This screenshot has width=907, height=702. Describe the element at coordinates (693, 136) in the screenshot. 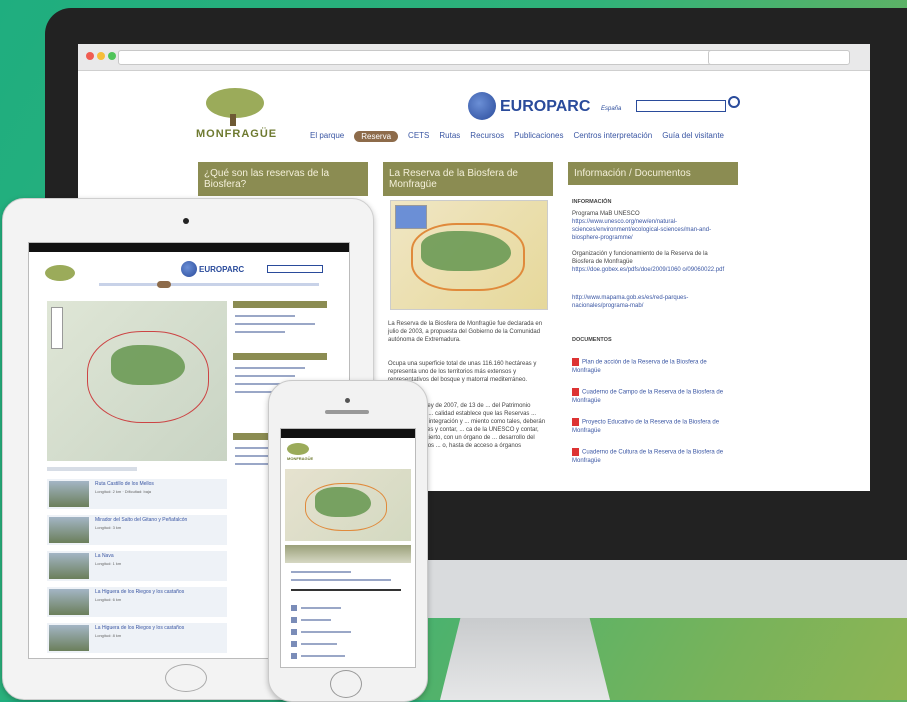

I see `nav-guia: Guía del visitante` at that location.